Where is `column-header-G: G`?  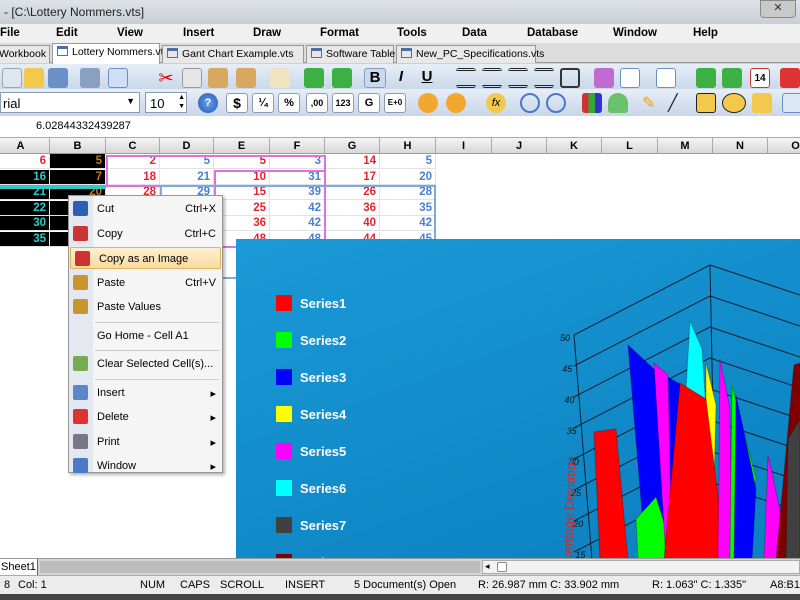 column-header-G: G is located at coordinates (352, 146).